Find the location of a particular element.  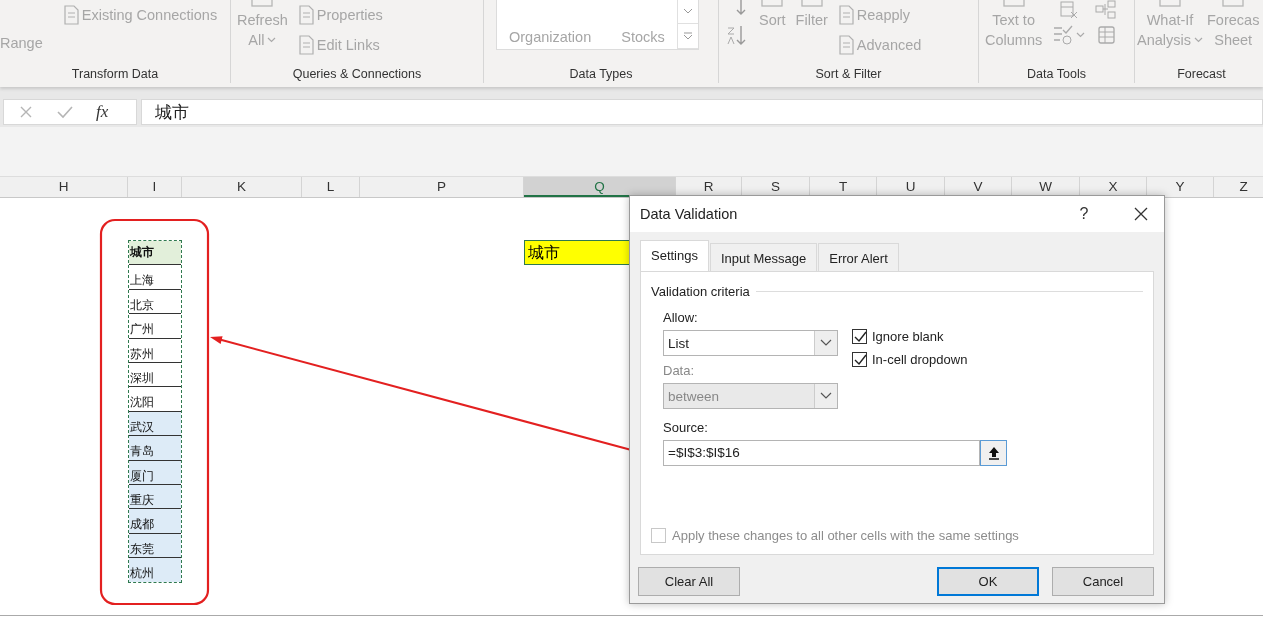

close-icon is located at coordinates (1141, 214).